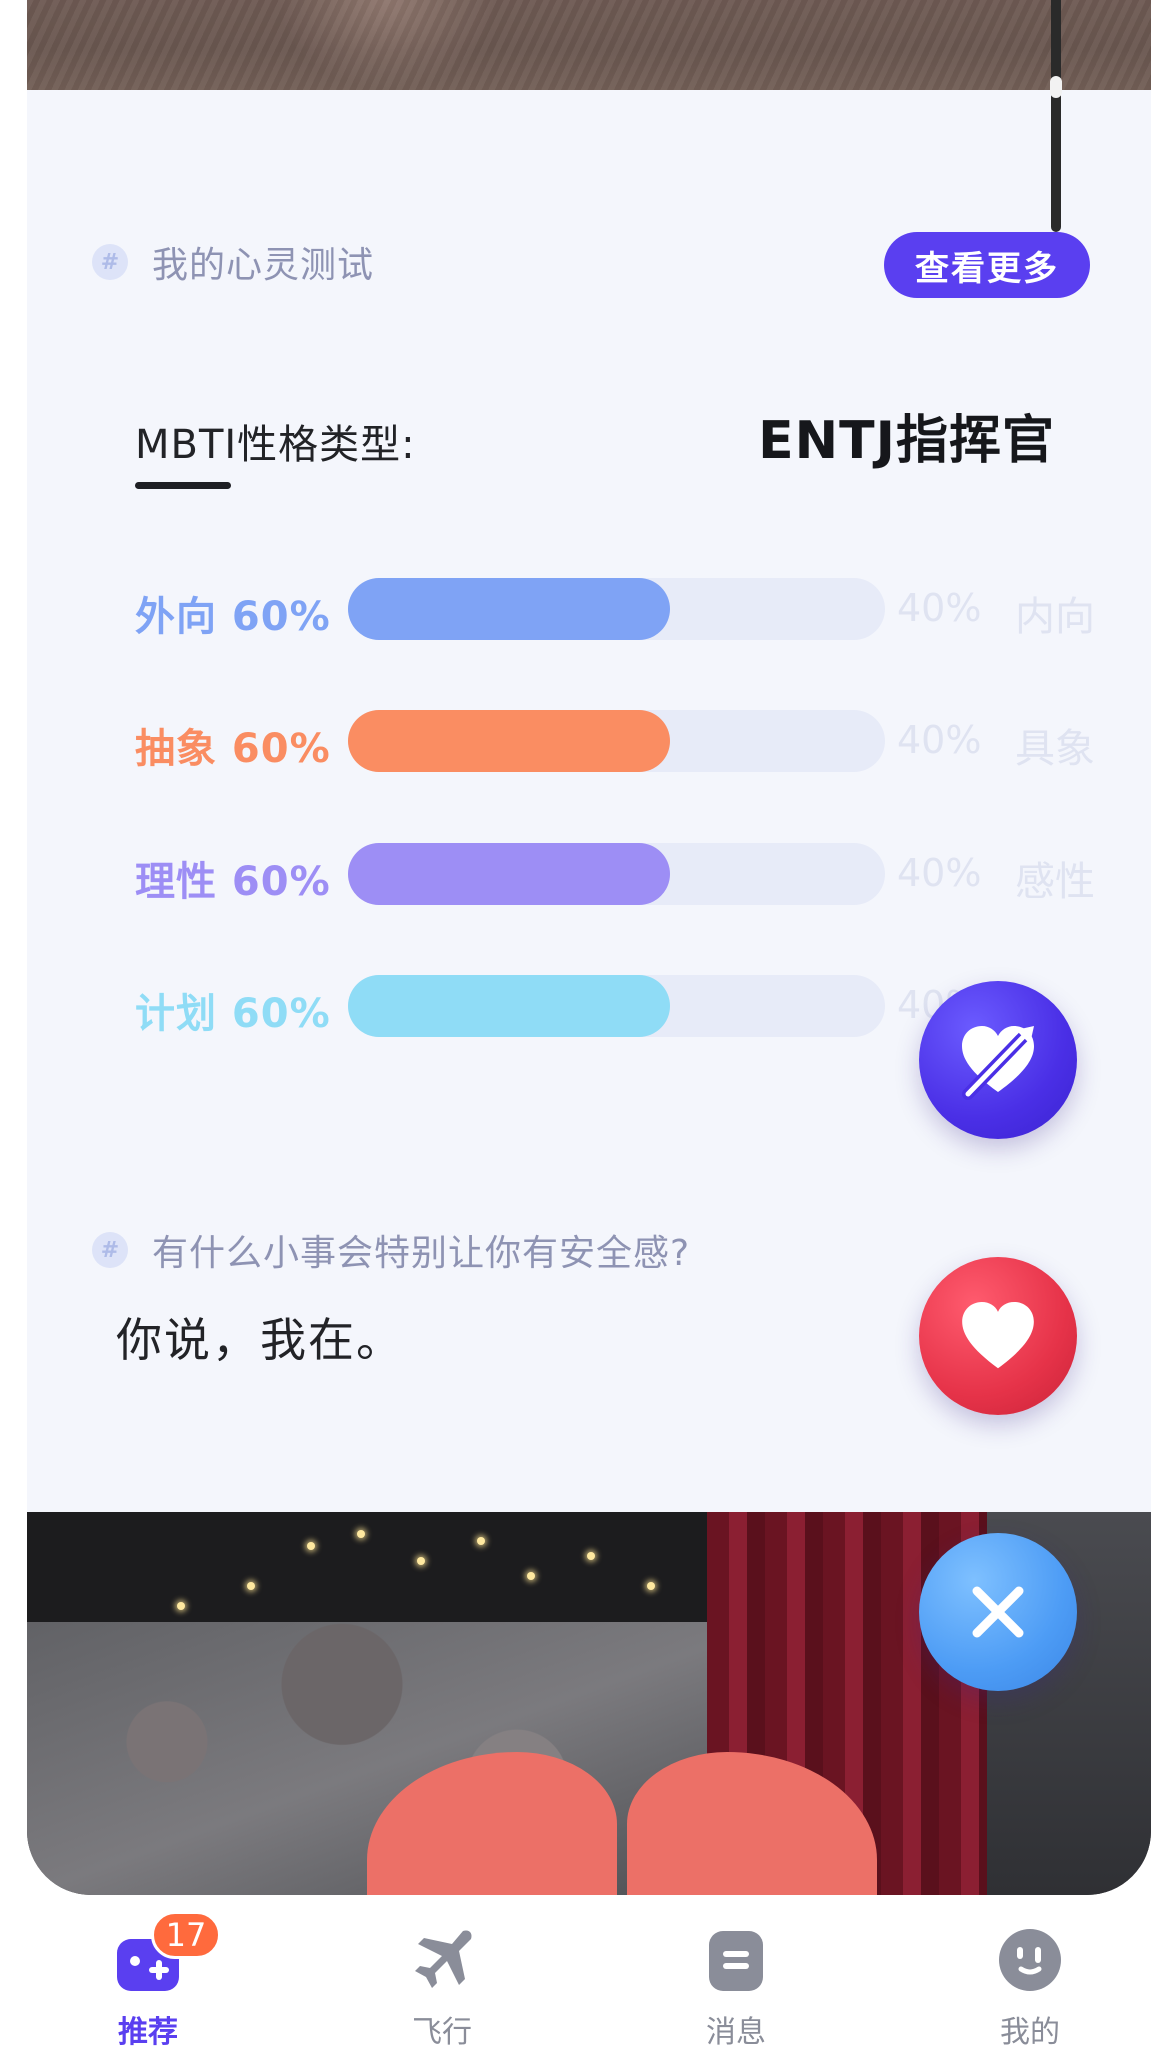 This screenshot has height=2065, width=1176. Describe the element at coordinates (233, 882) in the screenshot. I see `trait-left-label: 理性 60%` at that location.